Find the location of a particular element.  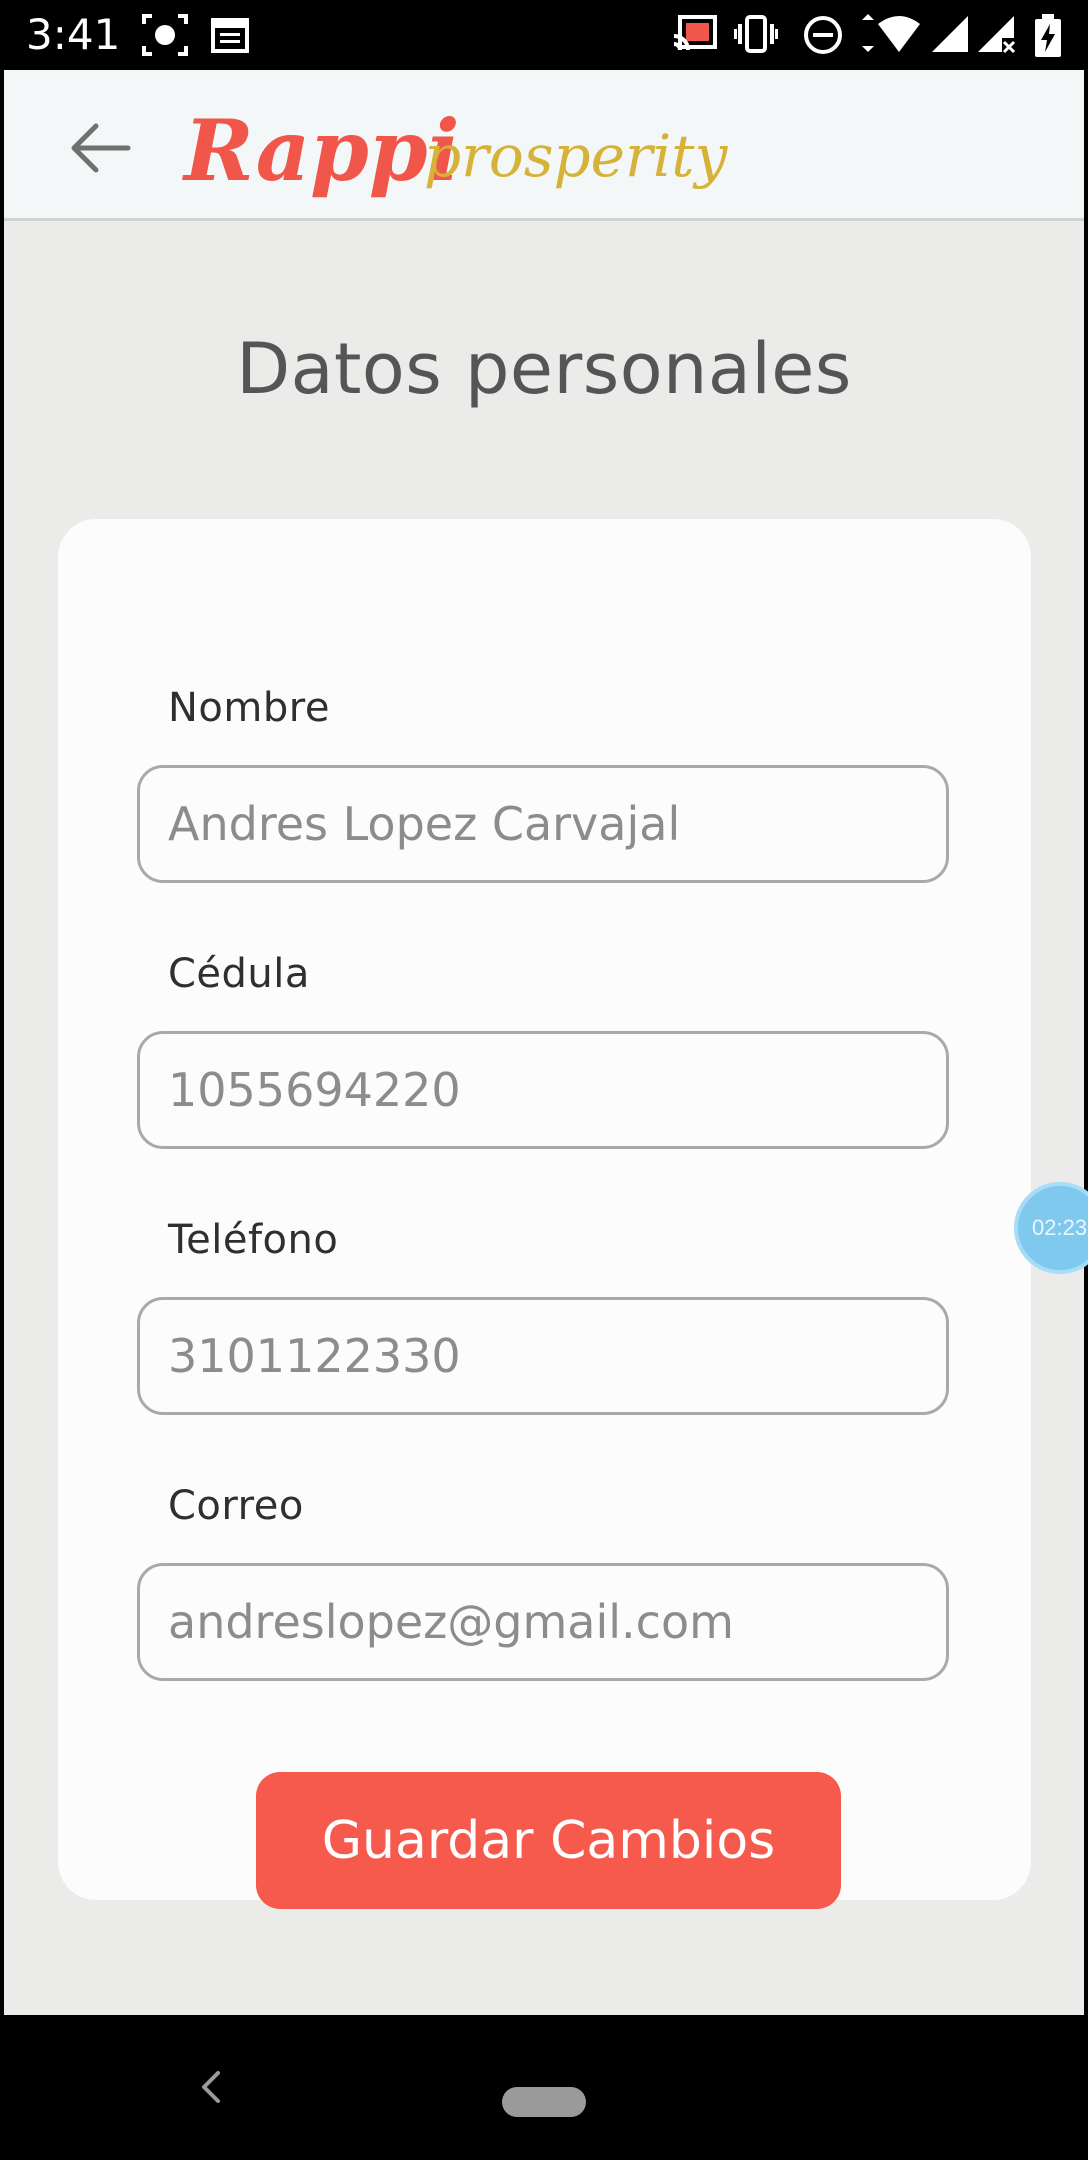

cast-icon is located at coordinates (695, 33).